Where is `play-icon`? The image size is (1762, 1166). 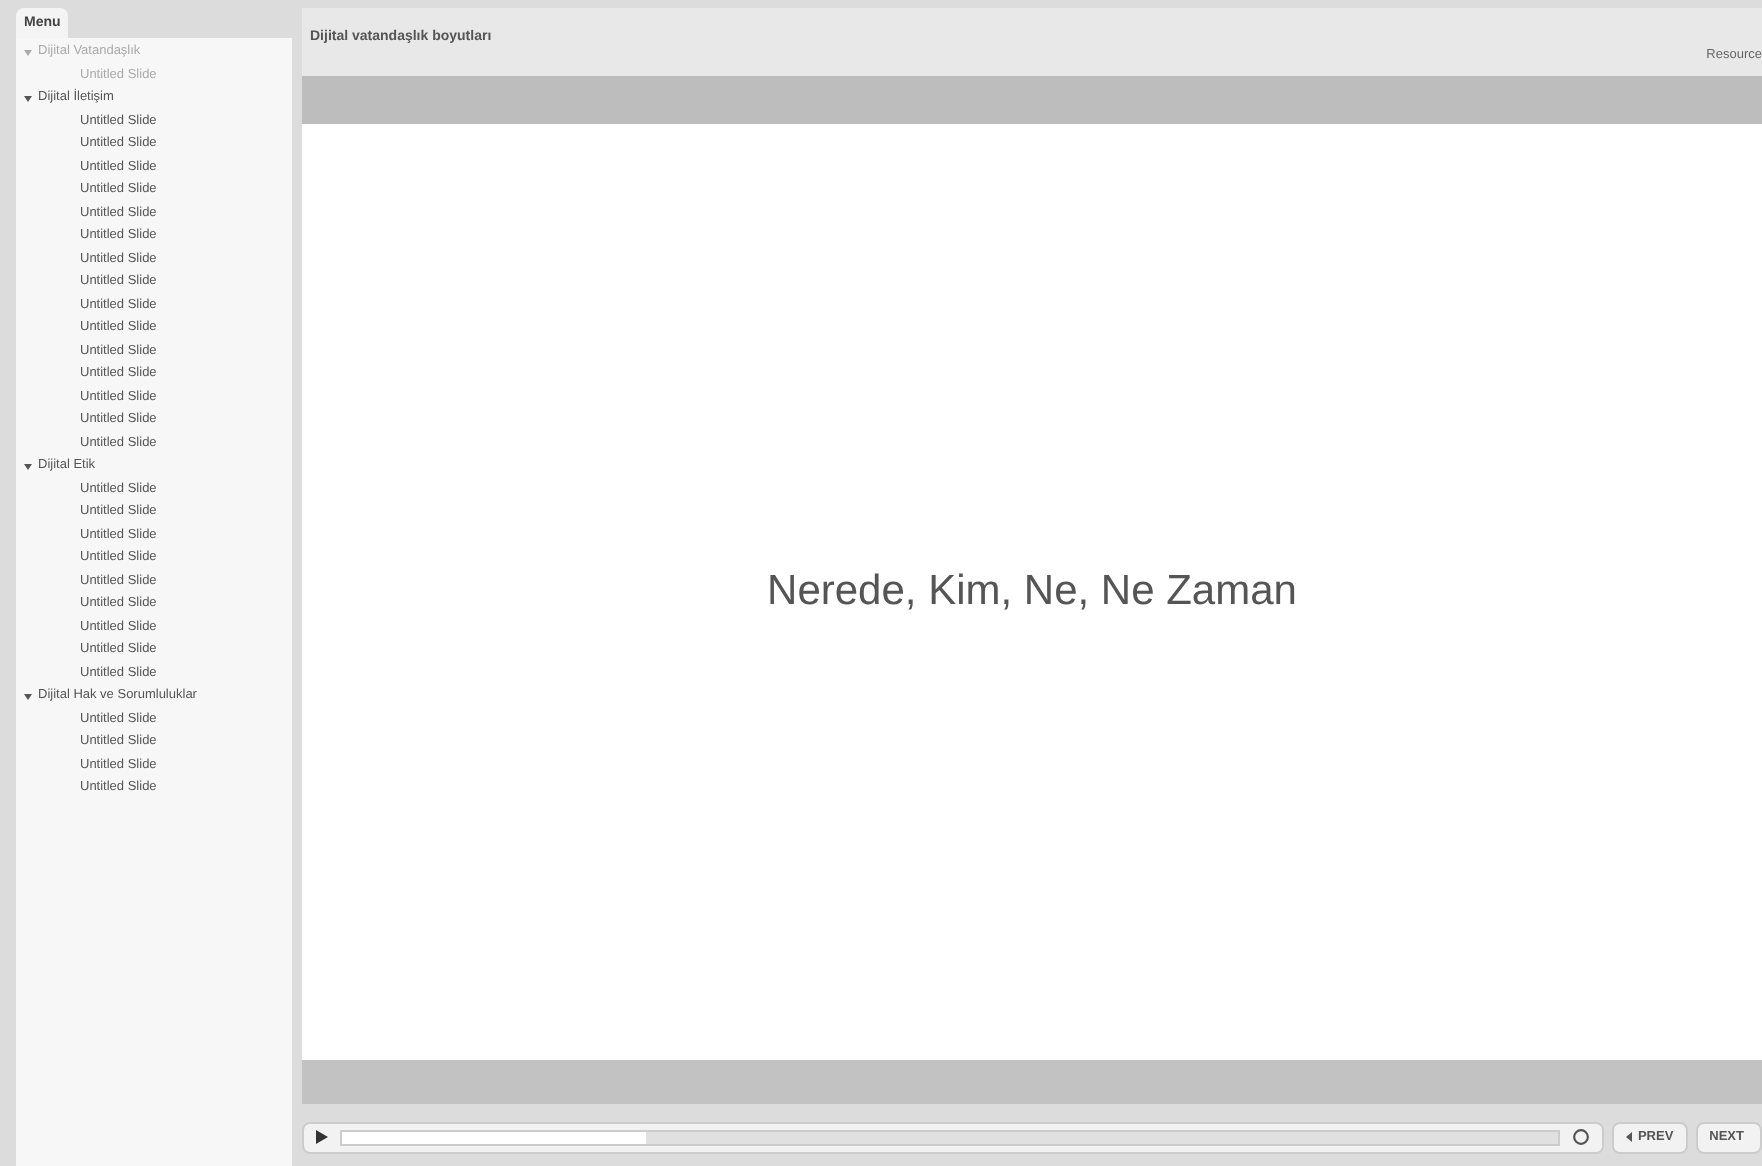
play-icon is located at coordinates (322, 1137).